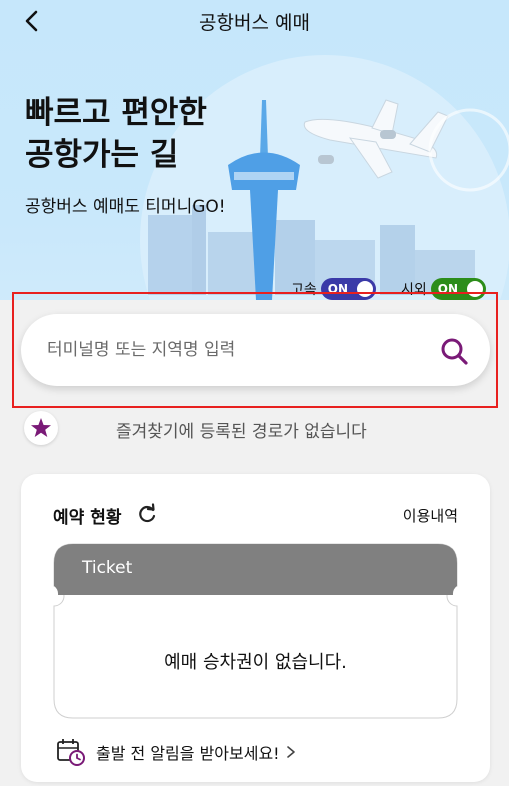 This screenshot has height=786, width=509. Describe the element at coordinates (116, 134) in the screenshot. I see `hero-title: 빠르고 편안한 공항가는 길` at that location.